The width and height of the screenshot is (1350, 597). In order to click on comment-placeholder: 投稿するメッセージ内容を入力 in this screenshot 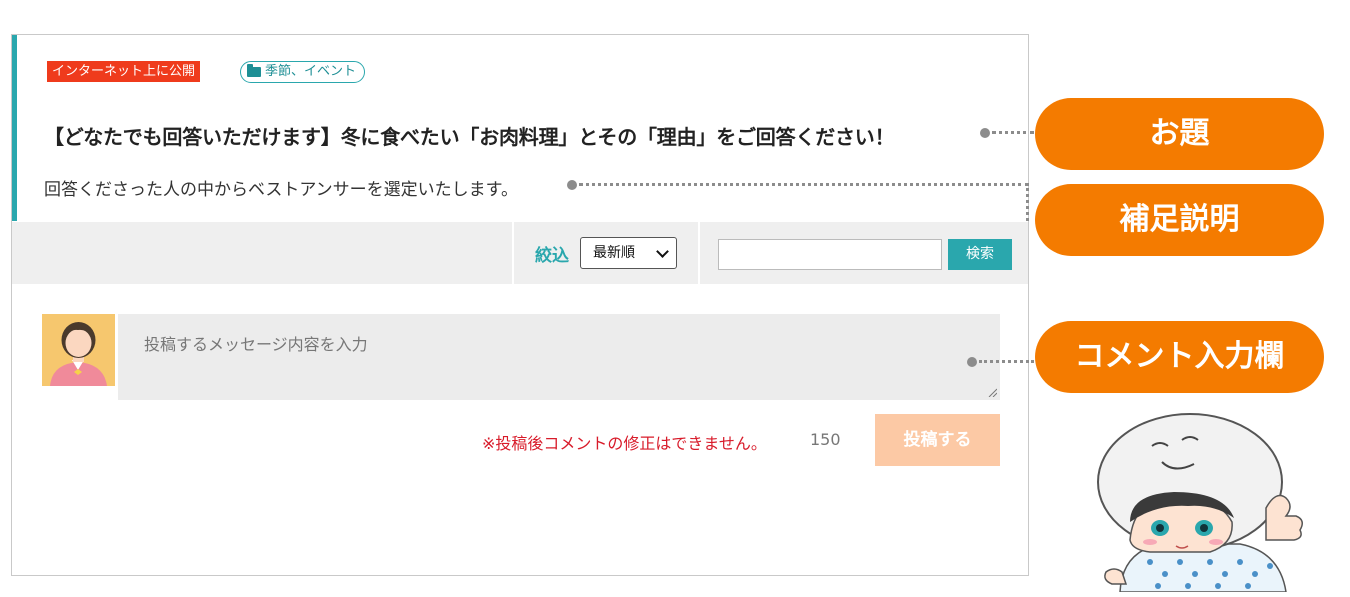, I will do `click(256, 344)`.